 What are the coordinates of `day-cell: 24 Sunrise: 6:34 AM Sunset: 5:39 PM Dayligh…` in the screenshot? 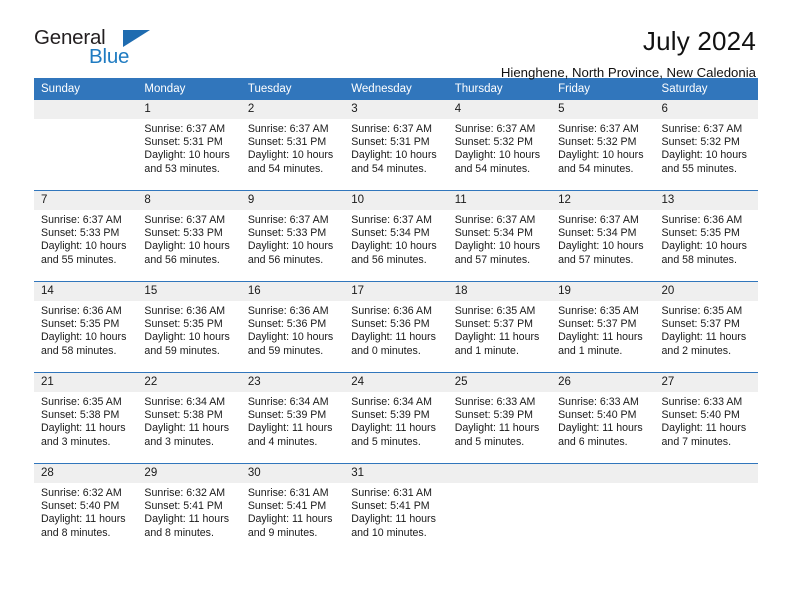 It's located at (396, 418).